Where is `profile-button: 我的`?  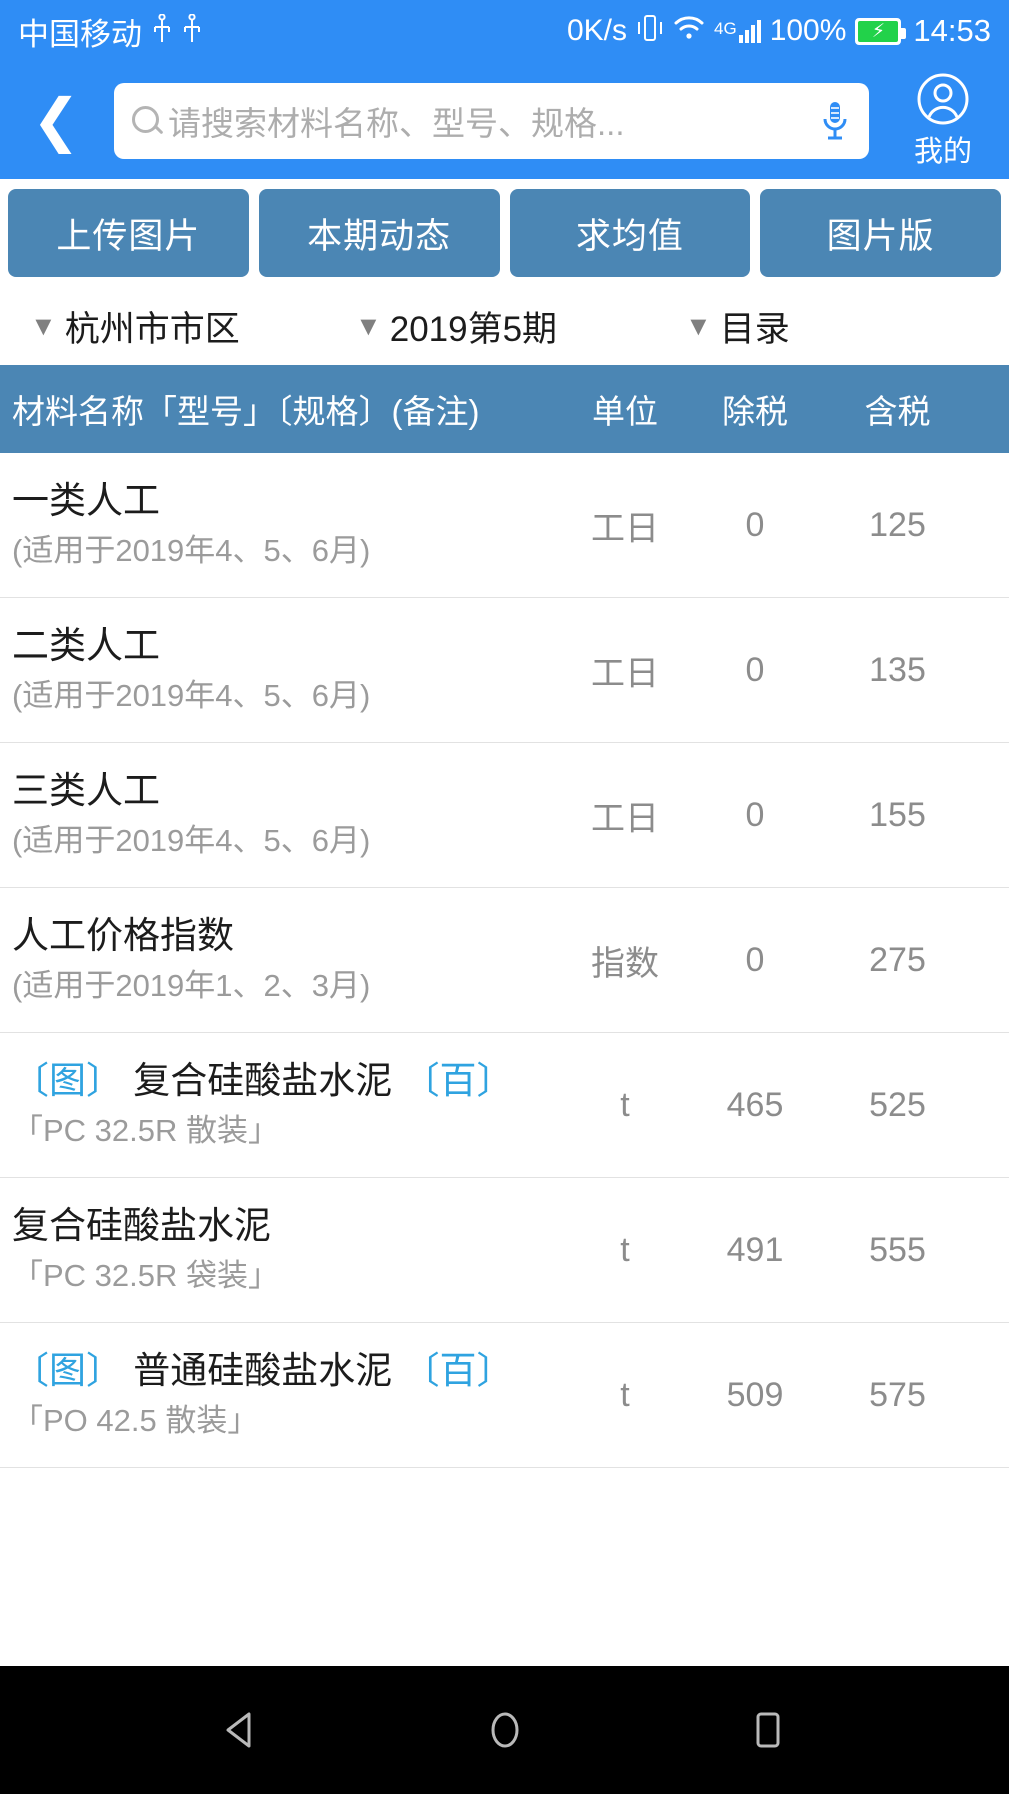 profile-button: 我的 is located at coordinates (943, 121).